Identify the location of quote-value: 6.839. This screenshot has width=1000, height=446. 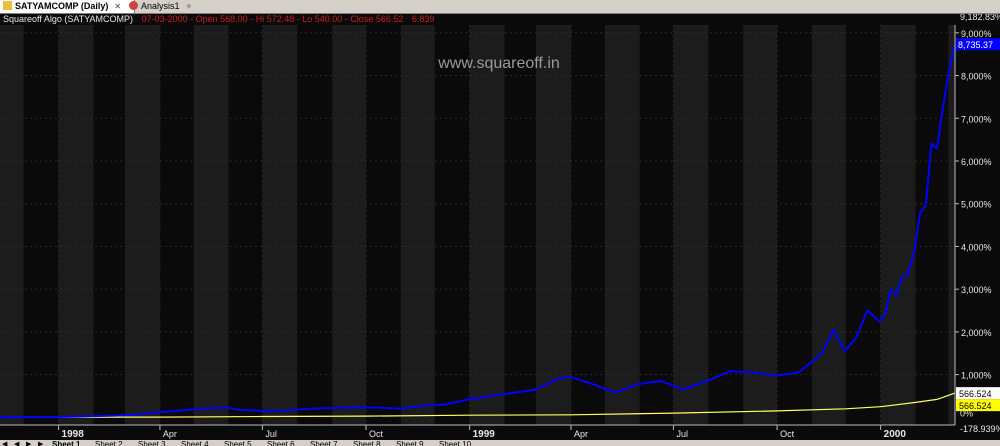
(423, 19).